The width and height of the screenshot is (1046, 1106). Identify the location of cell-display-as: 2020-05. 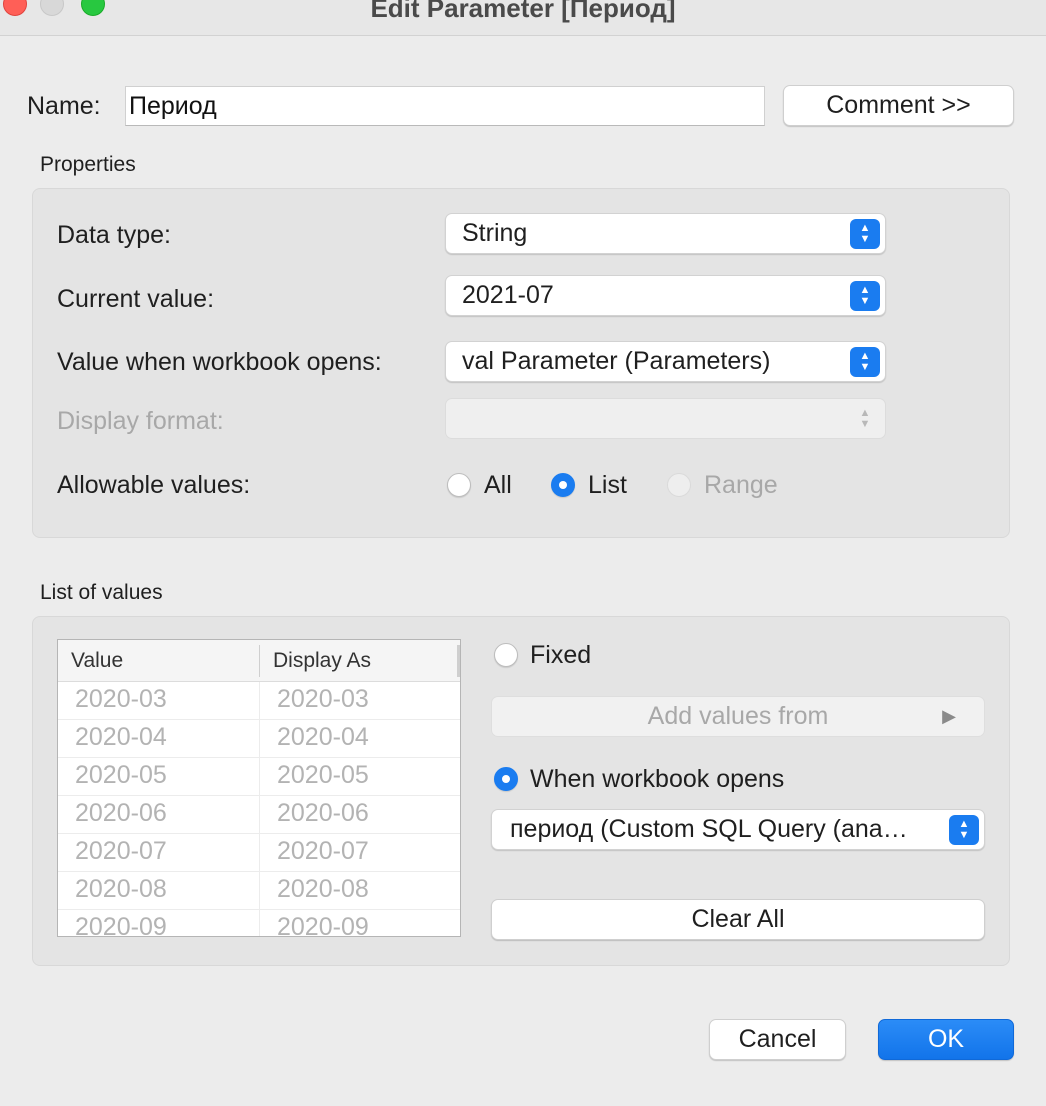
(323, 775).